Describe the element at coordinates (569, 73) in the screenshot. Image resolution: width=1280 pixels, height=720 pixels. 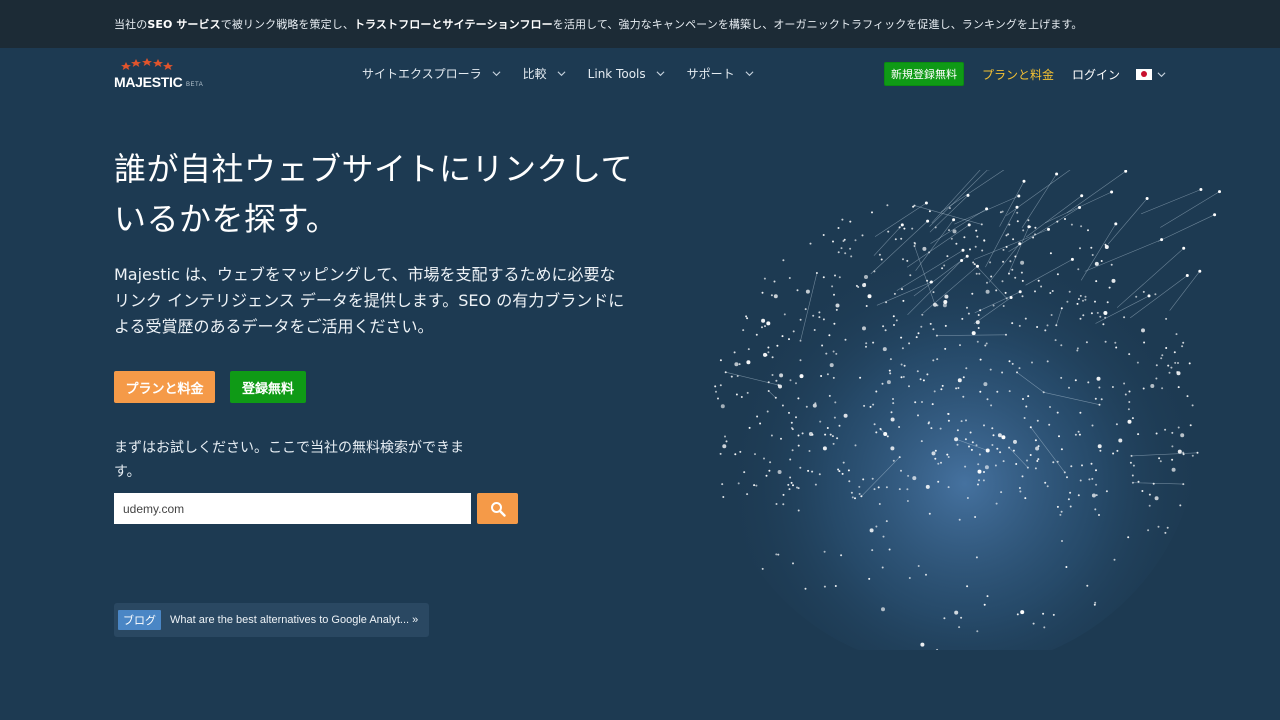
I see `nav-menu: サイトエクスプローラ 比較 Link Tools サポート` at that location.